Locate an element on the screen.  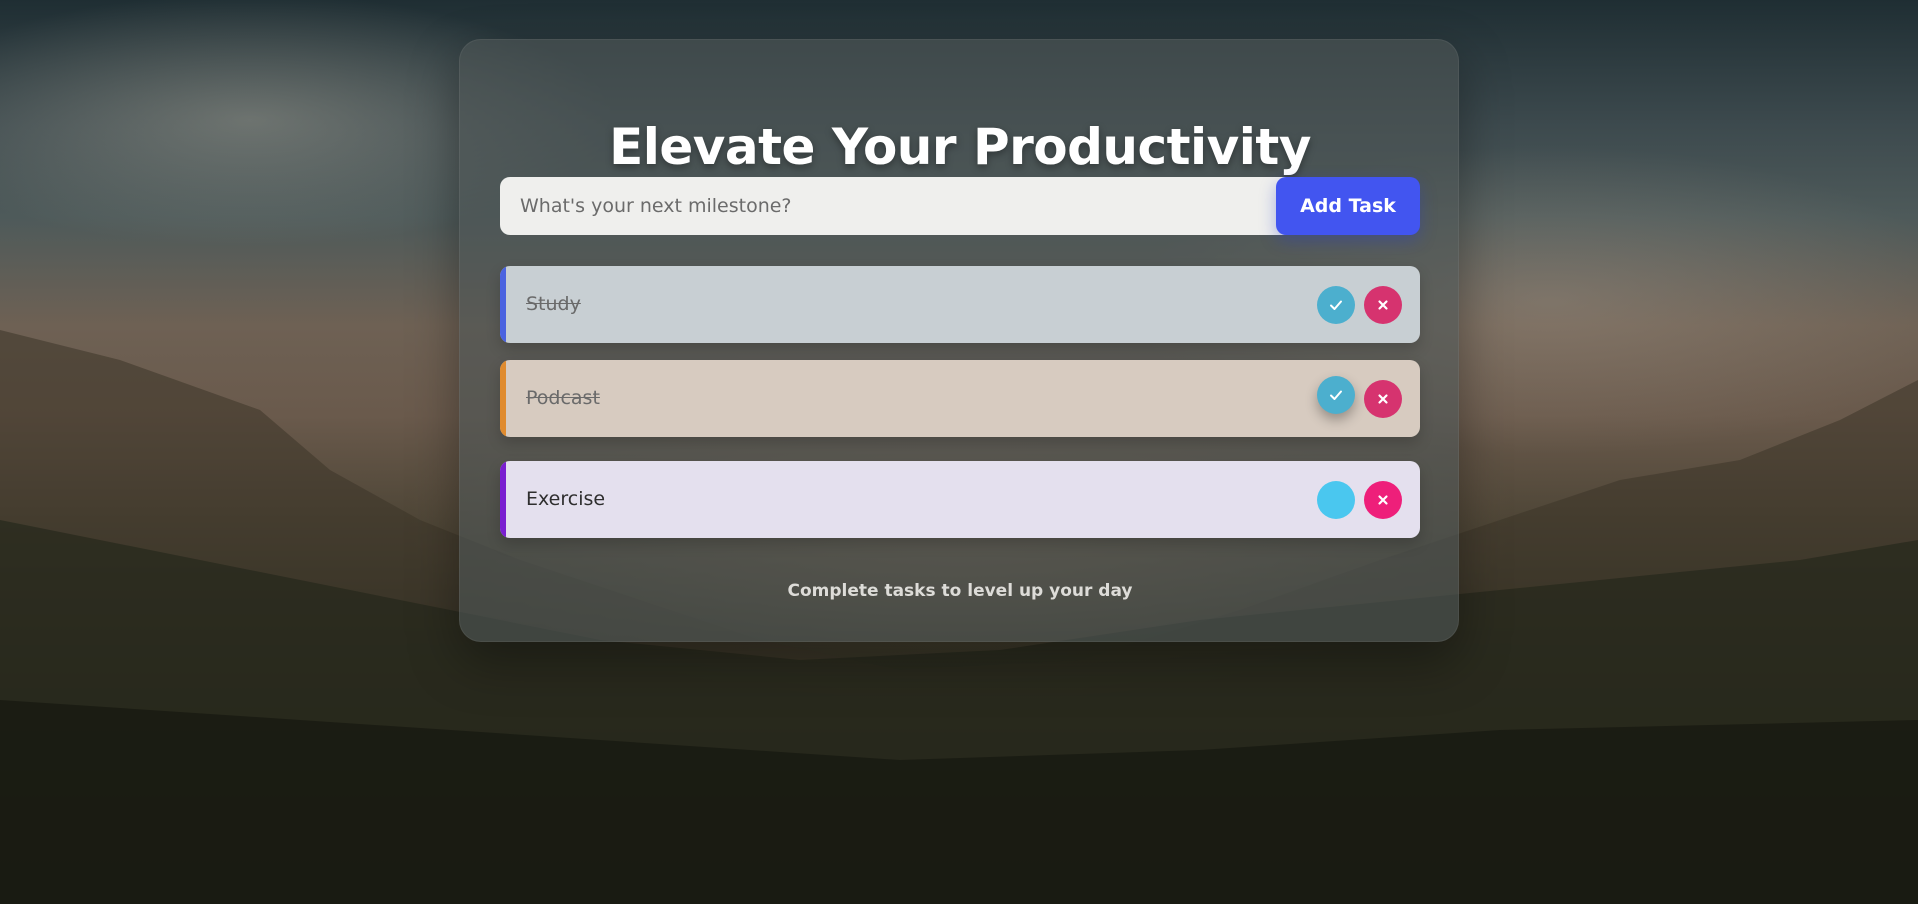
task-item-exercise: Exercise is located at coordinates (960, 499).